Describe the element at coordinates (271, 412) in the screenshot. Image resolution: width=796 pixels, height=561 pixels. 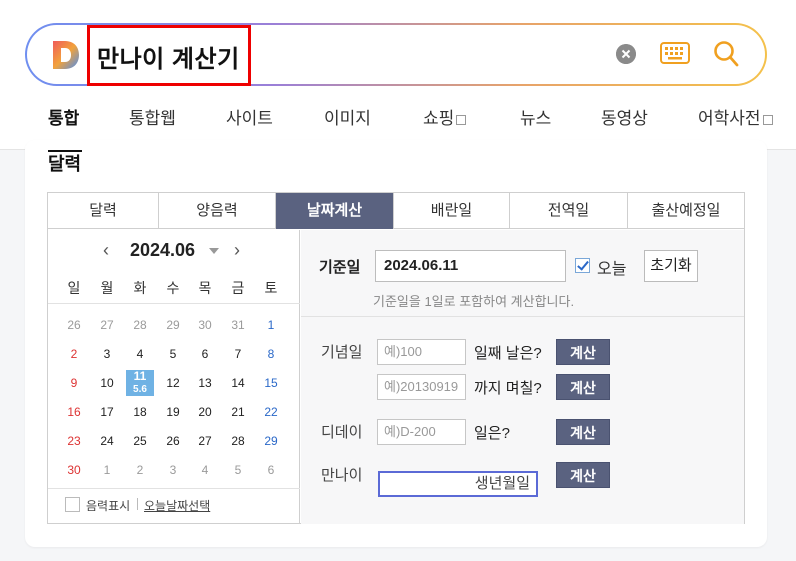
I see `calendar-day: 22` at that location.